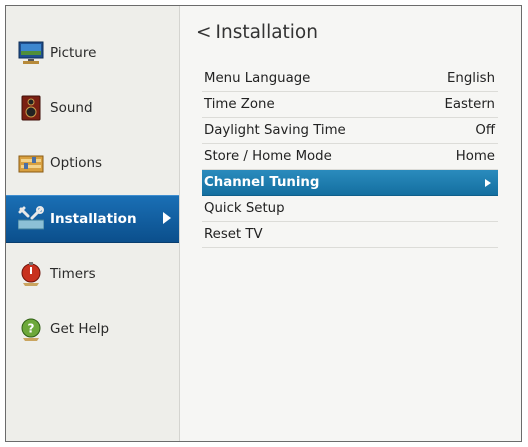 The width and height of the screenshot is (528, 447). Describe the element at coordinates (350, 235) in the screenshot. I see `row-reset-tv: Reset TV` at that location.